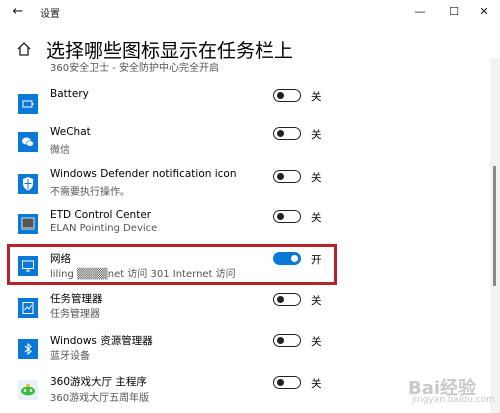  I want to click on list-item: WeChat 微信 关, so click(245, 142).